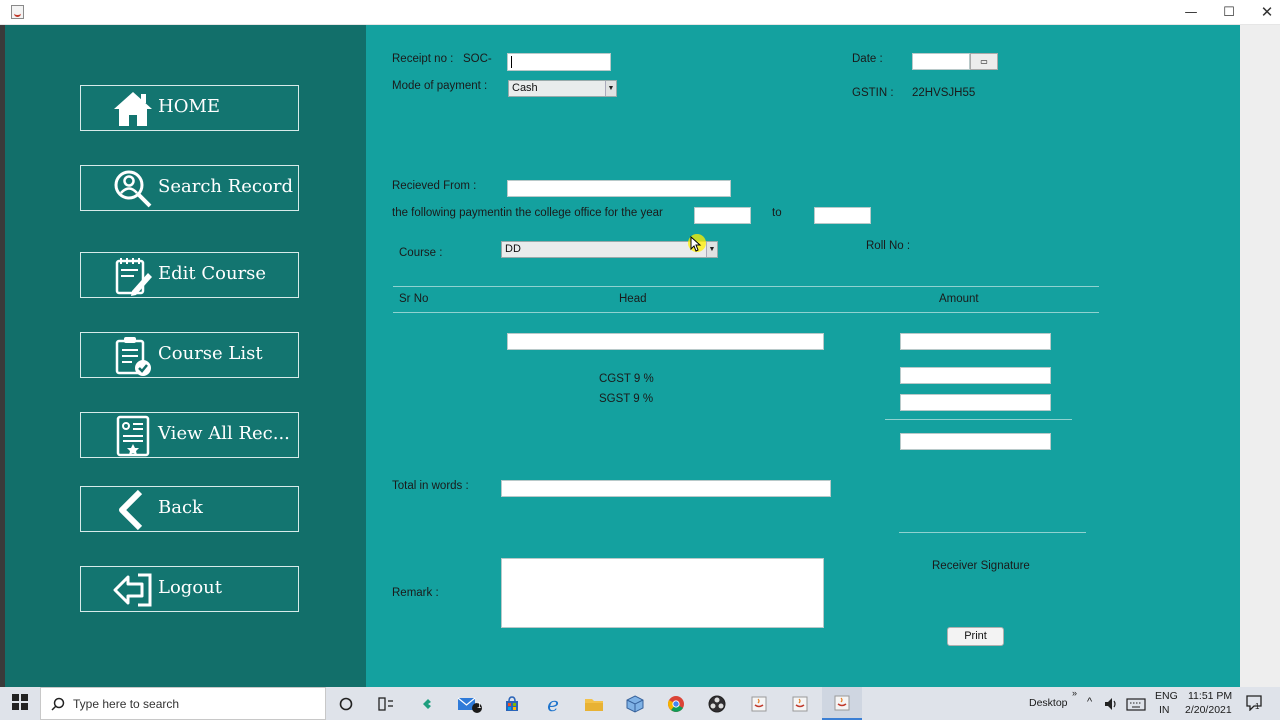 The width and height of the screenshot is (1280, 720). I want to click on home-icon, so click(133, 109).